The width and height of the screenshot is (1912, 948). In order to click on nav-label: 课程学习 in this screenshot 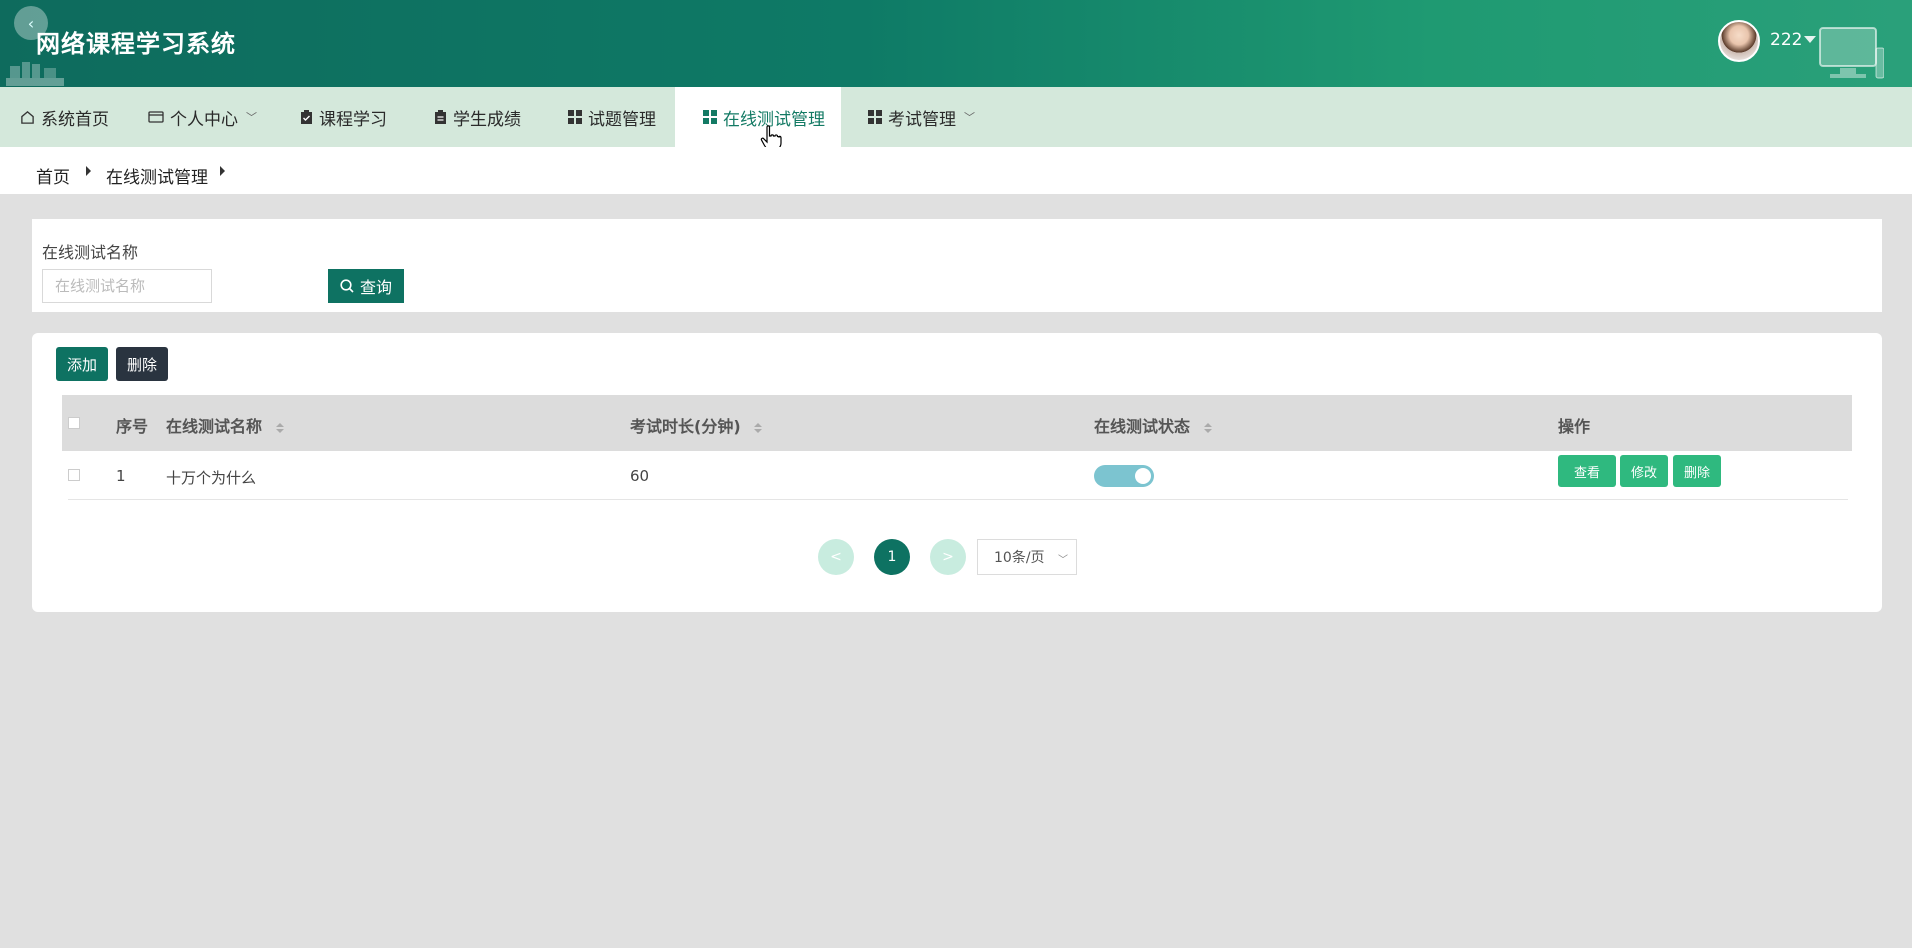, I will do `click(353, 119)`.